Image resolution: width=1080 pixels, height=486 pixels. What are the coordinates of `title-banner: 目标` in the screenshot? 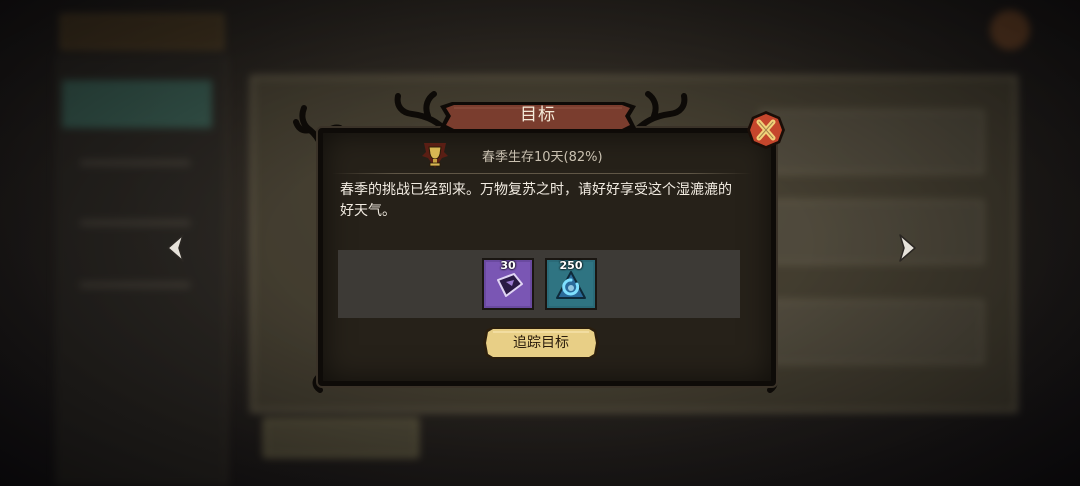 It's located at (538, 117).